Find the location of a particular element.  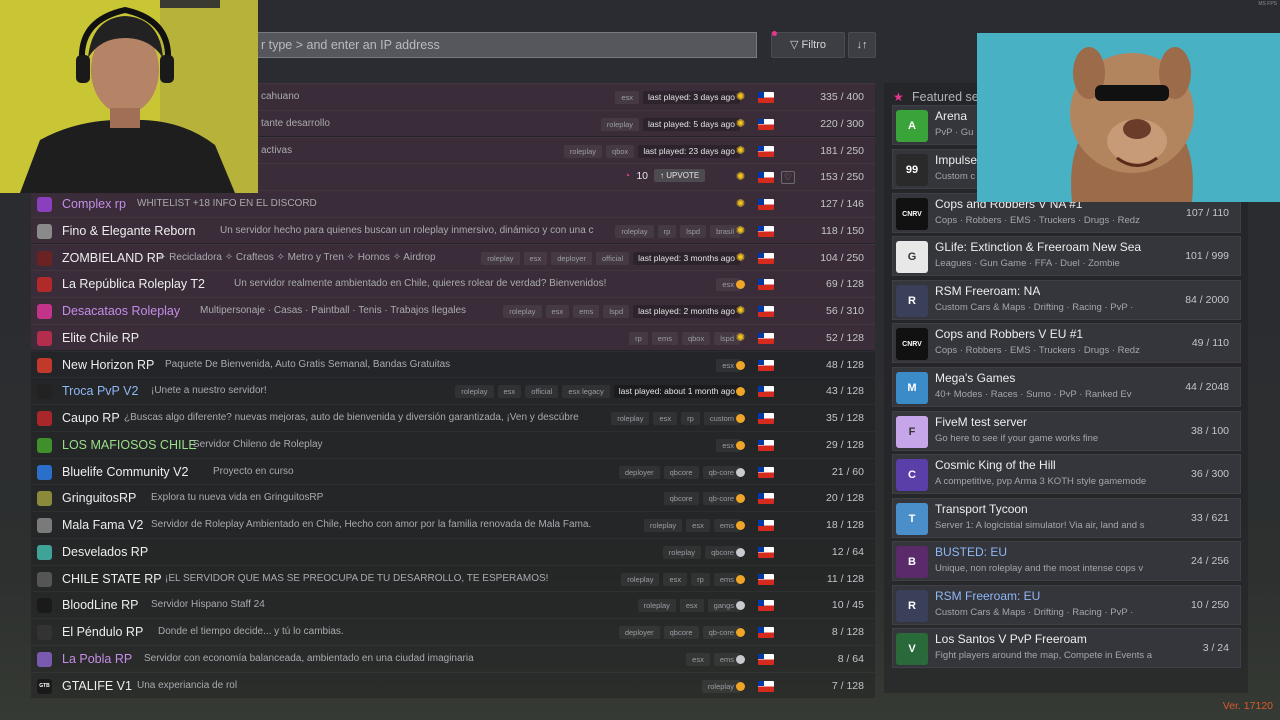

chile-flag-icon is located at coordinates (766, 97).